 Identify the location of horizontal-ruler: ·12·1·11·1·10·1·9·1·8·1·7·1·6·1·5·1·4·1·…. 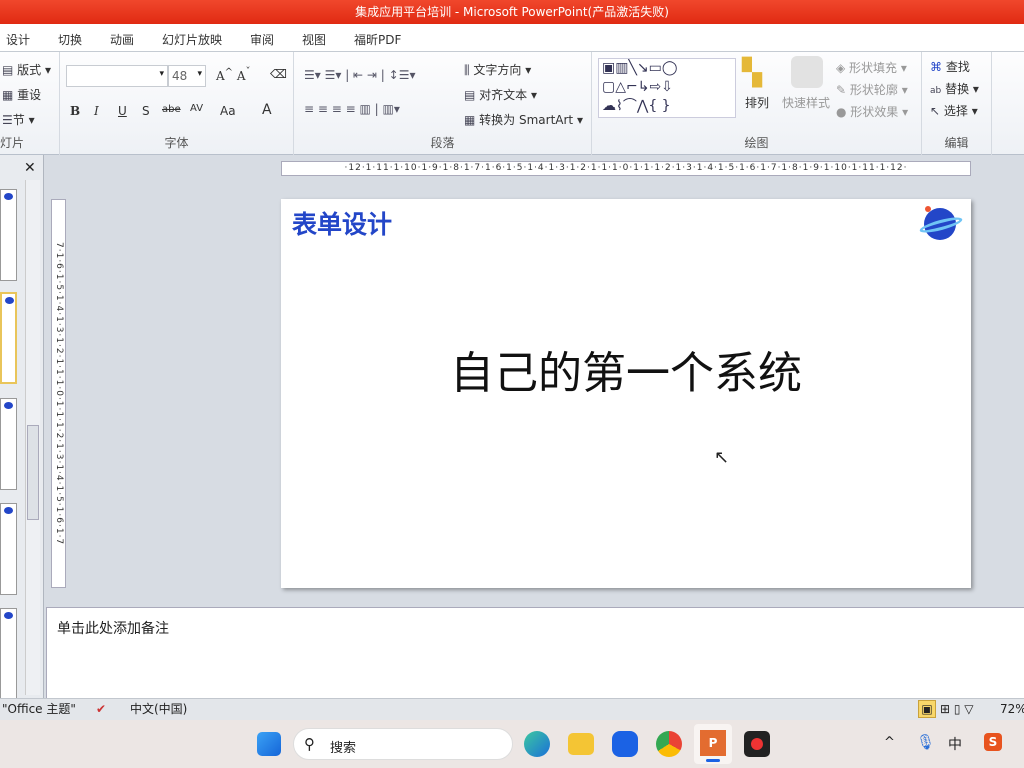
(626, 168).